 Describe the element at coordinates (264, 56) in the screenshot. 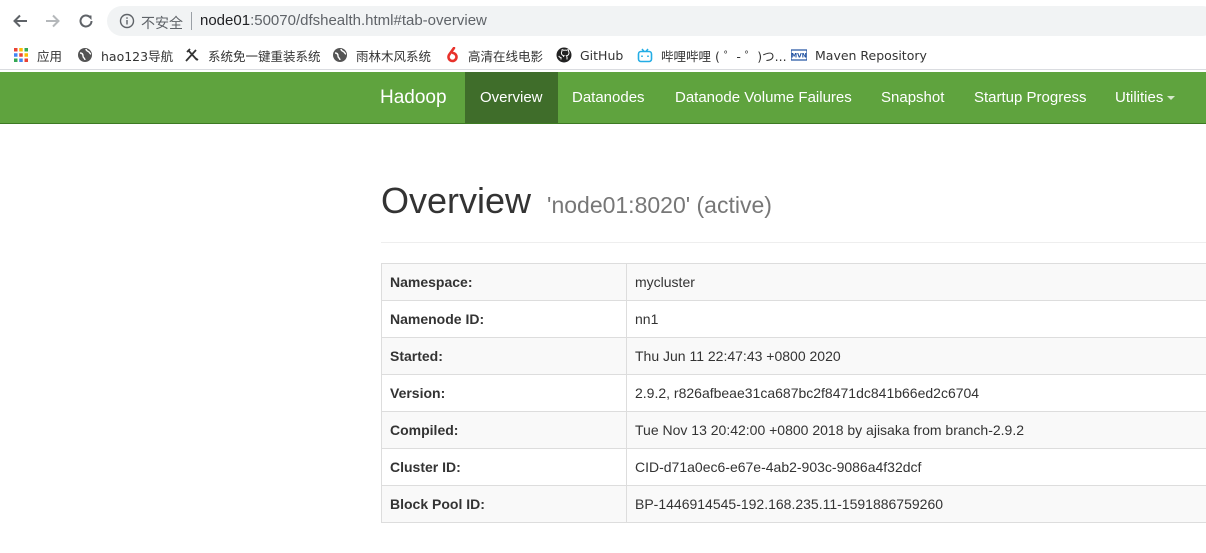

I see `bookmark-label: 系统免一键重装系统` at that location.